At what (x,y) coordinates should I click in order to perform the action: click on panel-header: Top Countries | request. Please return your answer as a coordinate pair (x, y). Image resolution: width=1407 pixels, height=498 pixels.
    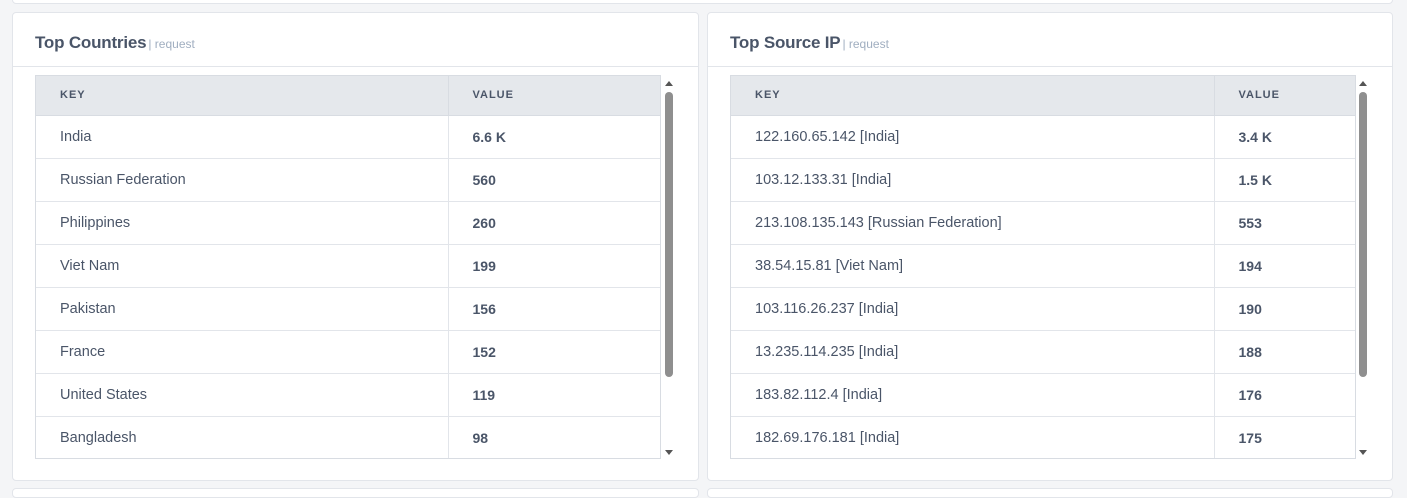
    Looking at the image, I should click on (355, 40).